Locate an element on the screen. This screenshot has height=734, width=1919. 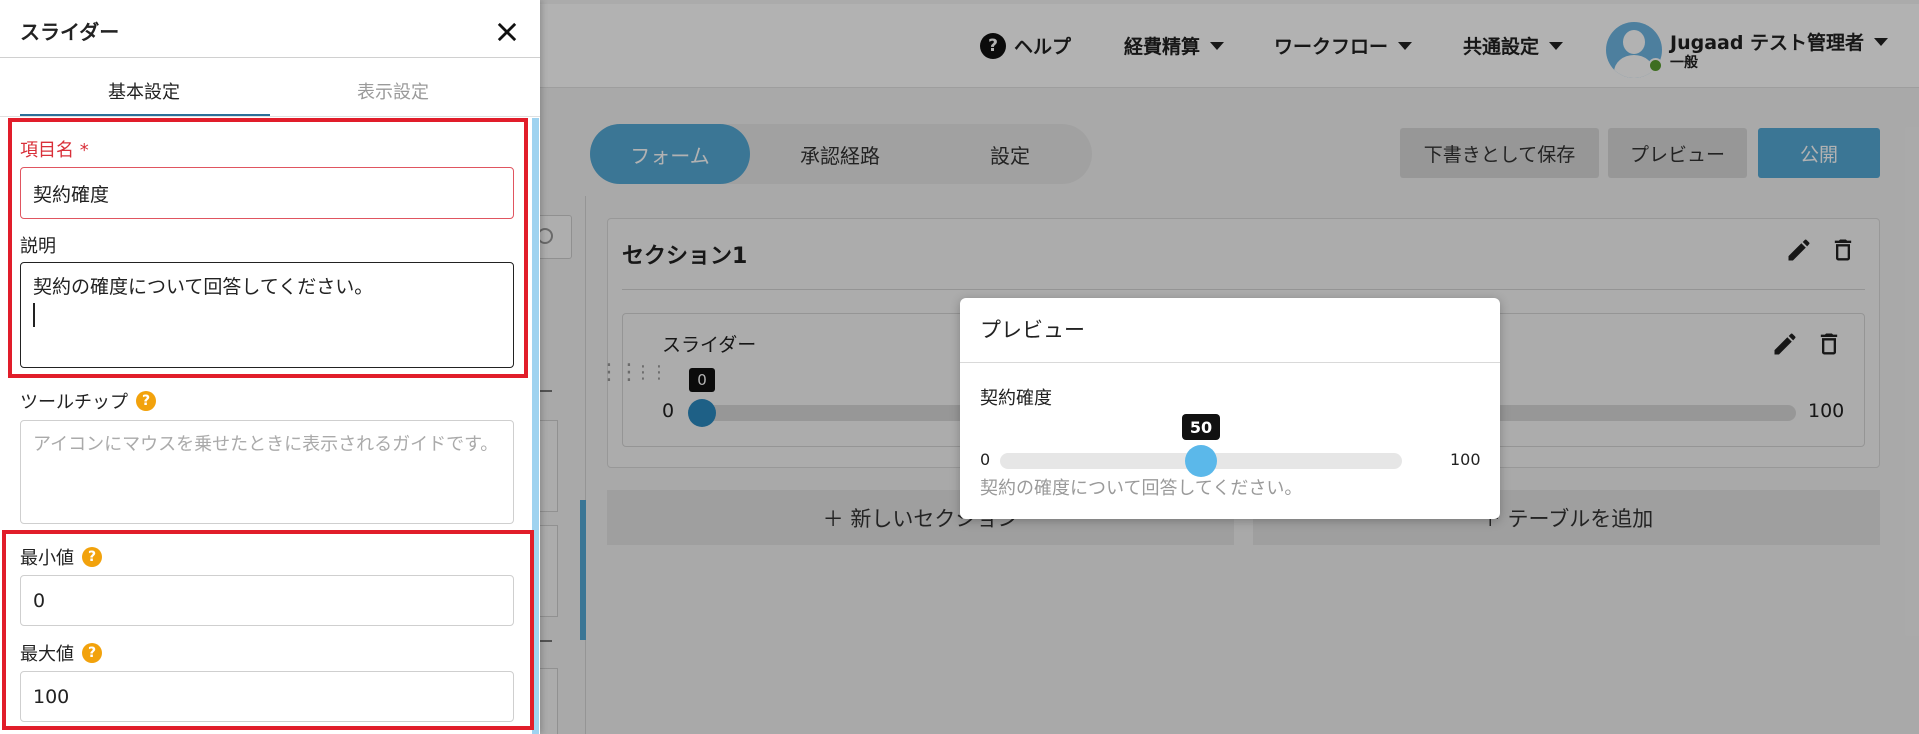
tooltip-label-text: ツールチップ is located at coordinates (74, 402).